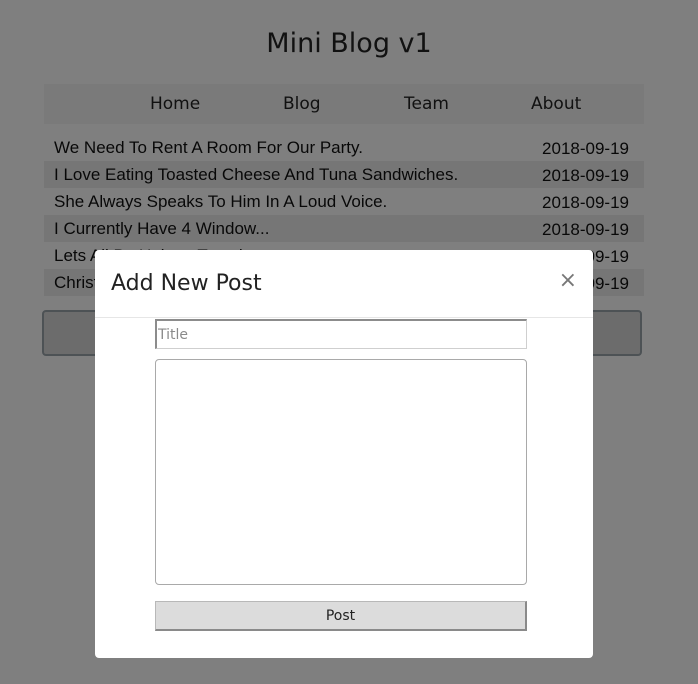 The width and height of the screenshot is (698, 684). Describe the element at coordinates (344, 284) in the screenshot. I see `modal-header: Add New Post ×` at that location.